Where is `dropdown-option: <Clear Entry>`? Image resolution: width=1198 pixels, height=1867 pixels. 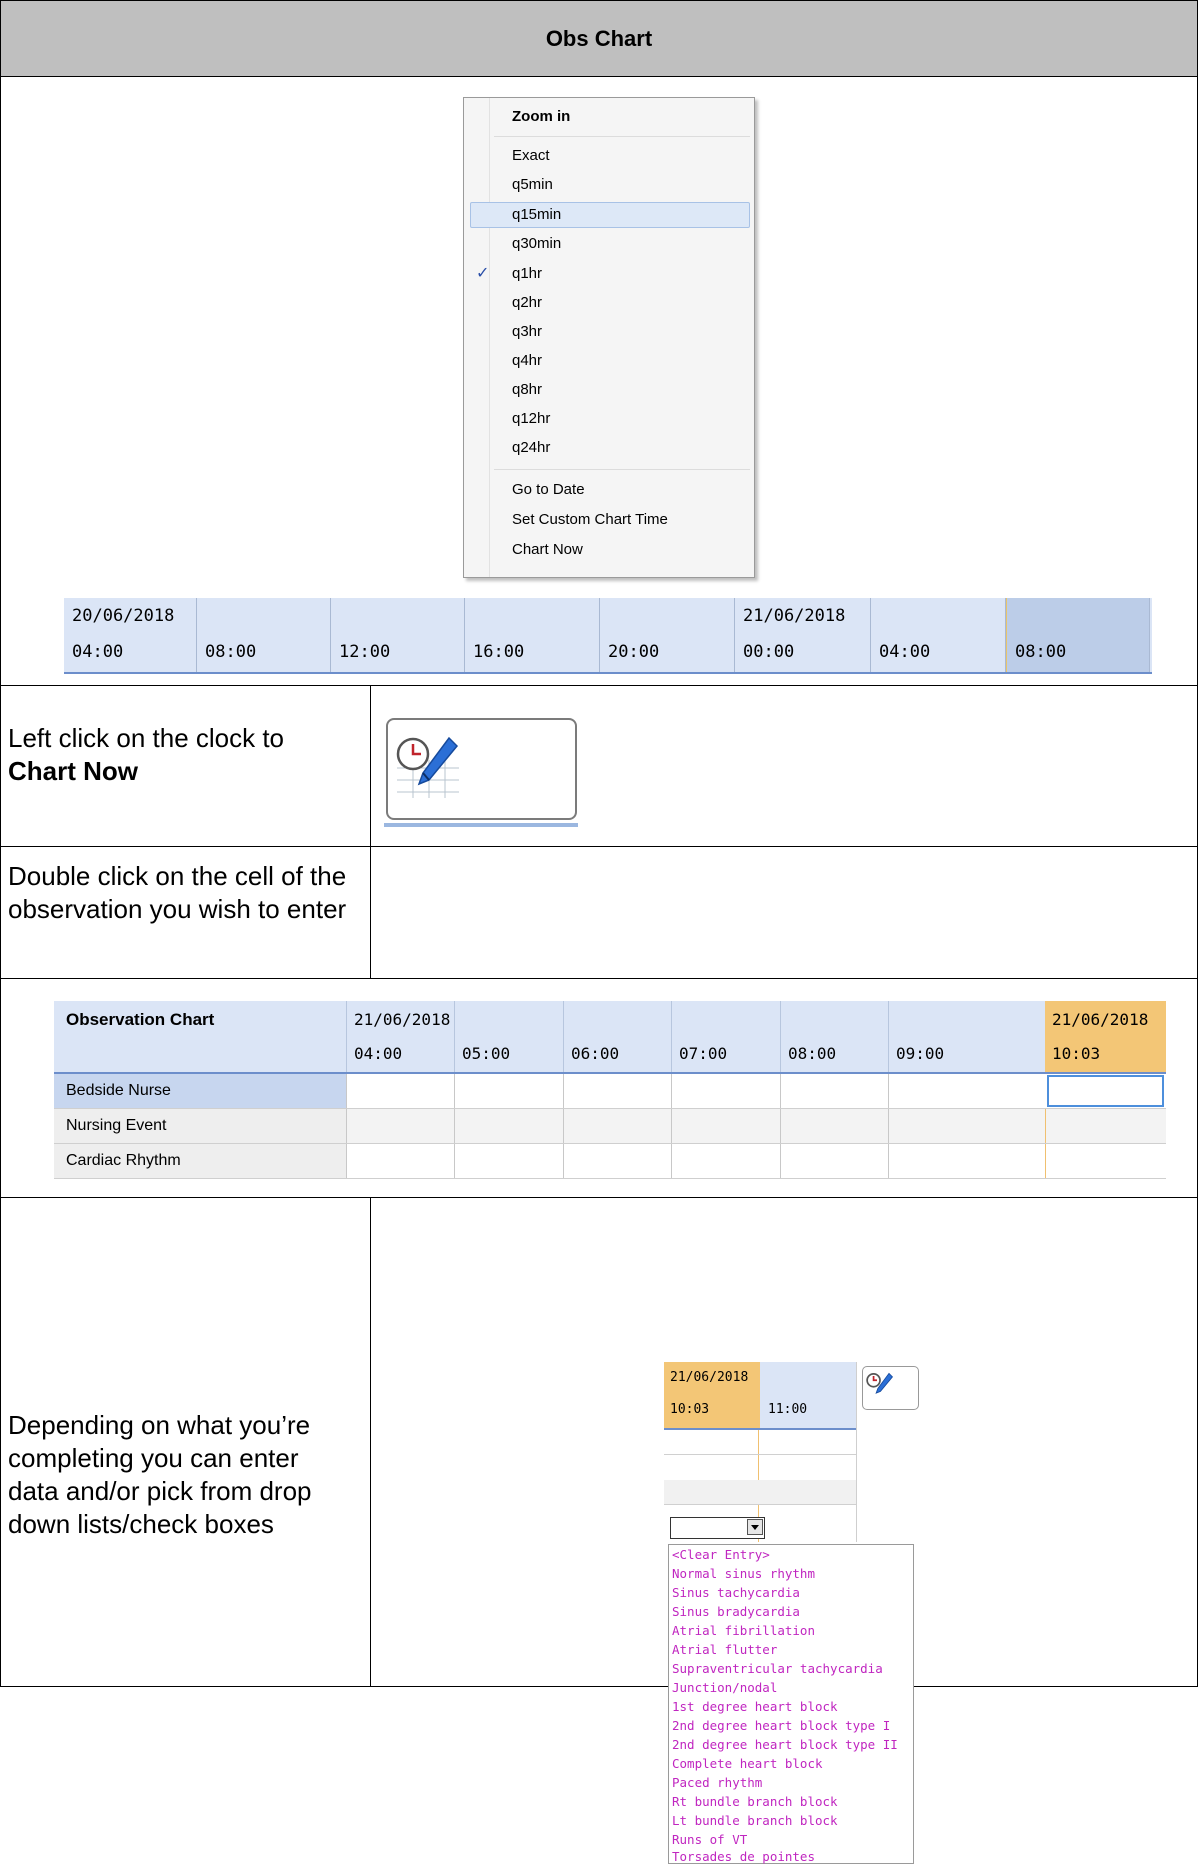
dropdown-option: <Clear Entry> is located at coordinates (721, 1555).